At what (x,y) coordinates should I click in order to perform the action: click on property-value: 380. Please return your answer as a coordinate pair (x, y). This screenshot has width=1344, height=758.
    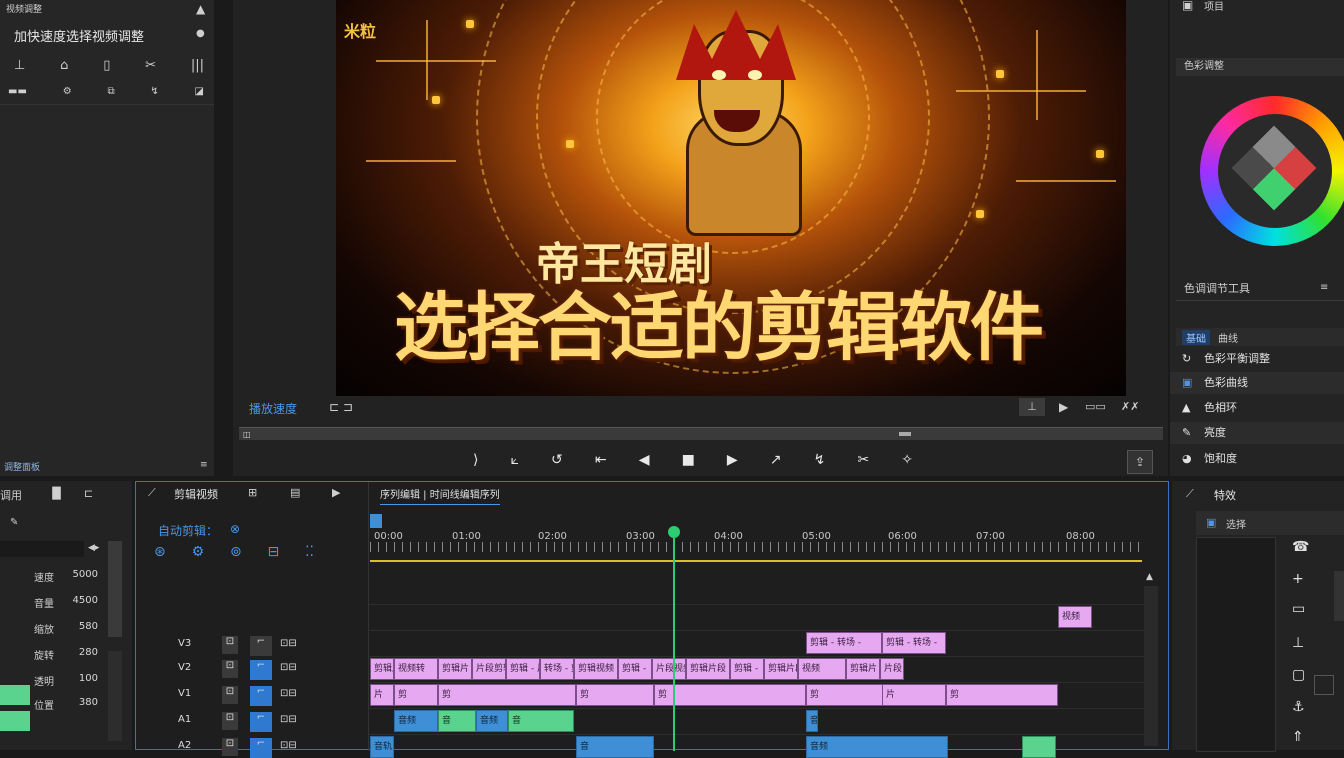
    Looking at the image, I should click on (88, 702).